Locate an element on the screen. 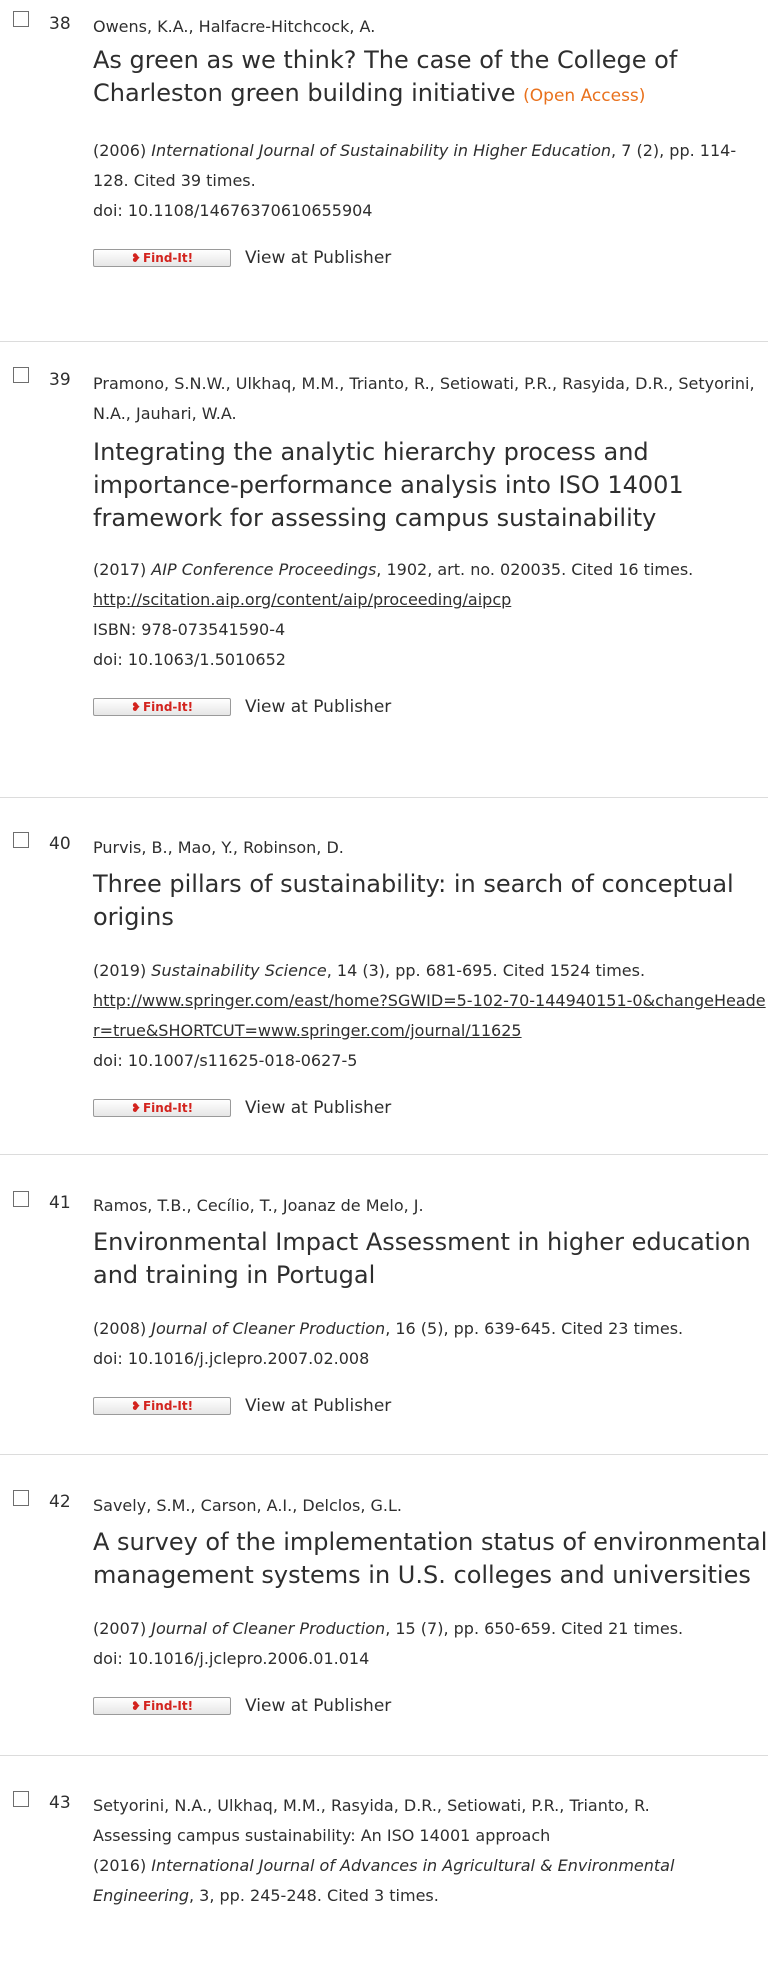 The width and height of the screenshot is (768, 1962). open-access-label: (Open Access) is located at coordinates (584, 96).